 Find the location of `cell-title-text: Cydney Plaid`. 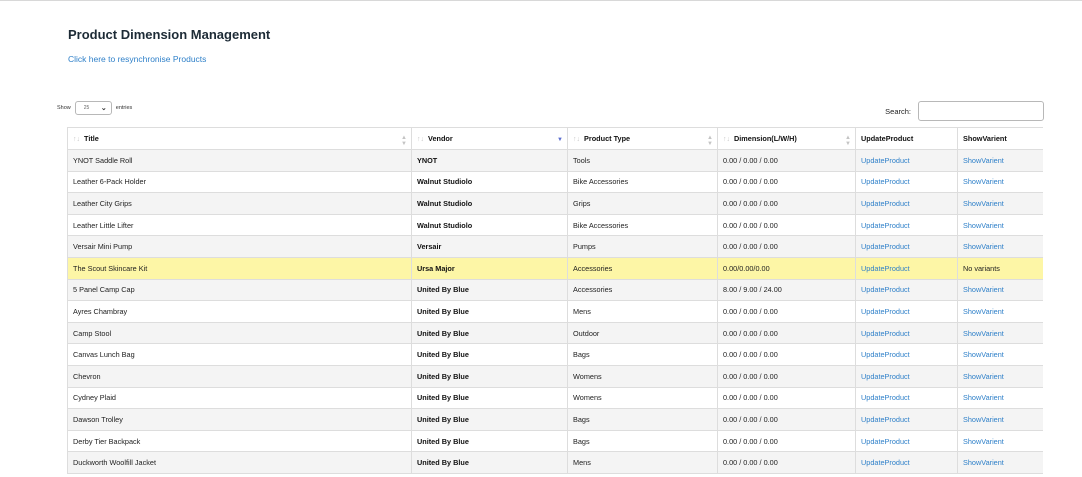

cell-title-text: Cydney Plaid is located at coordinates (94, 398).